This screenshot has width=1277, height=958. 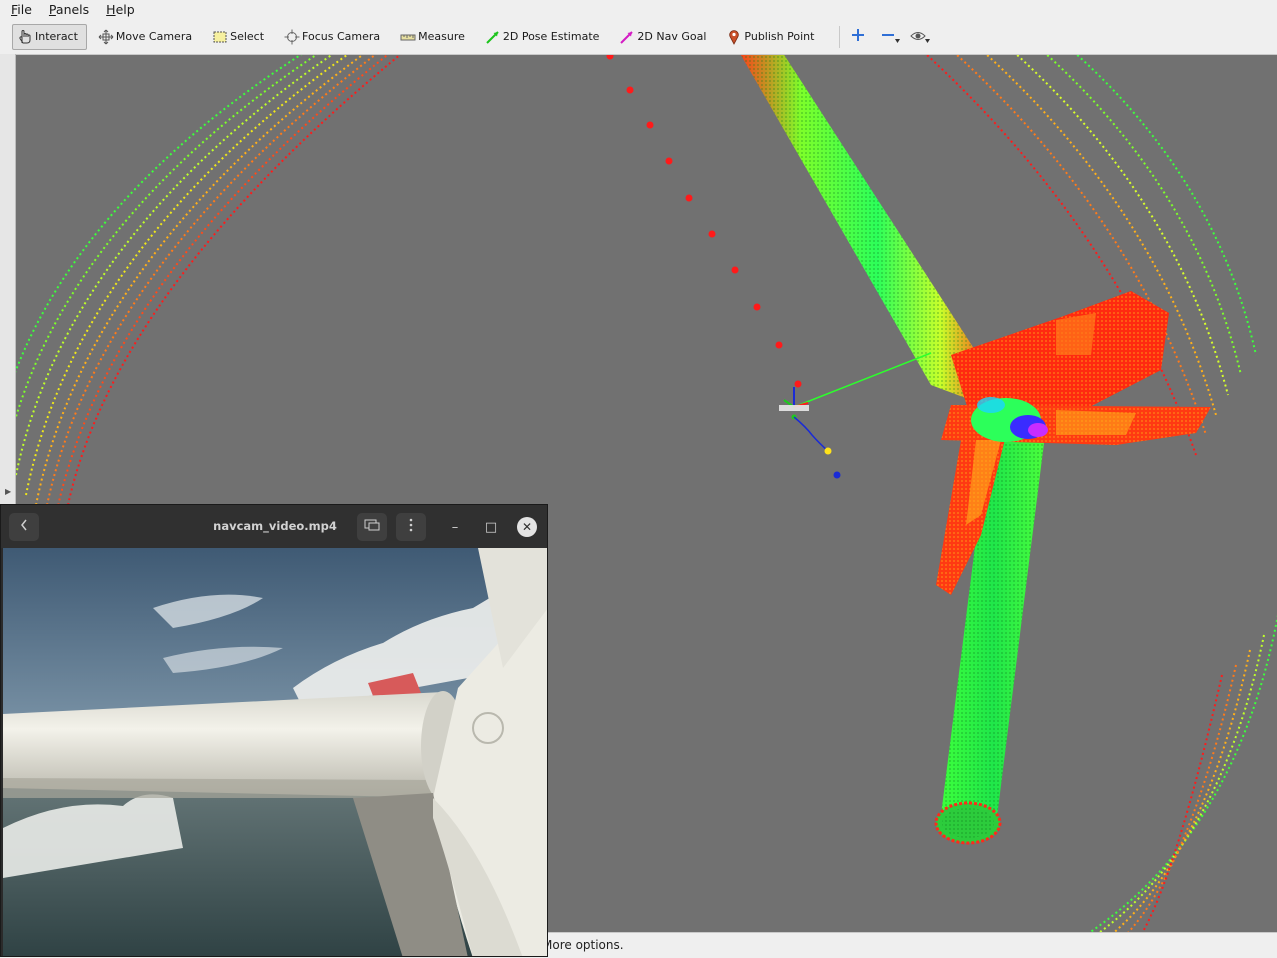 I want to click on interact-label: Interact, so click(x=56, y=36).